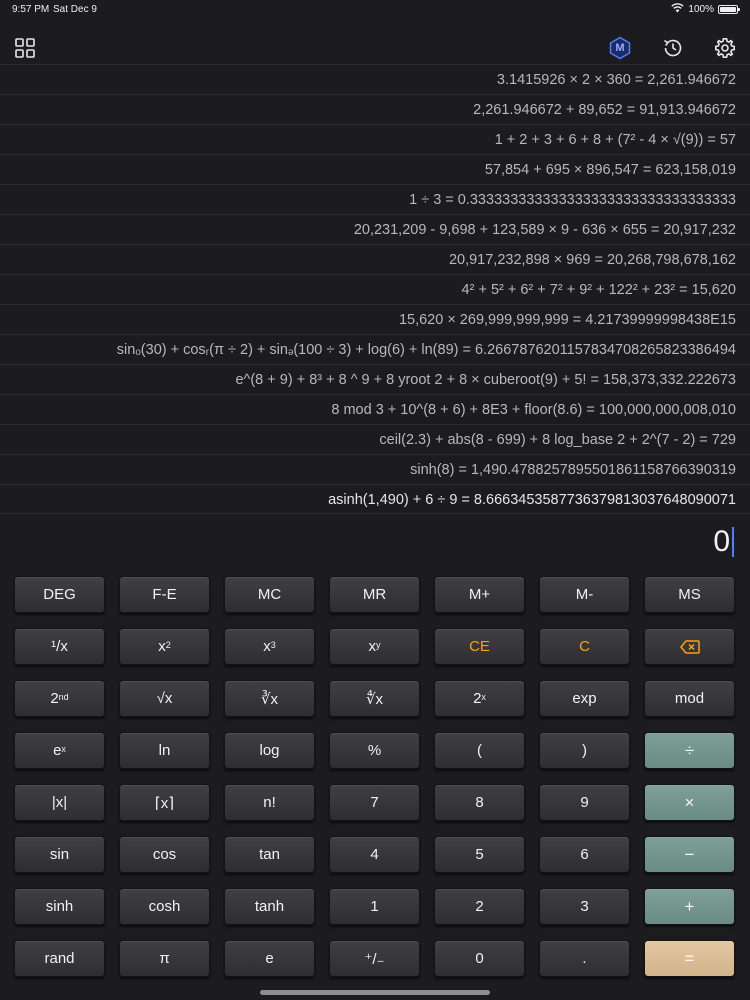  Describe the element at coordinates (59, 854) in the screenshot. I see `sin-button: sin` at that location.